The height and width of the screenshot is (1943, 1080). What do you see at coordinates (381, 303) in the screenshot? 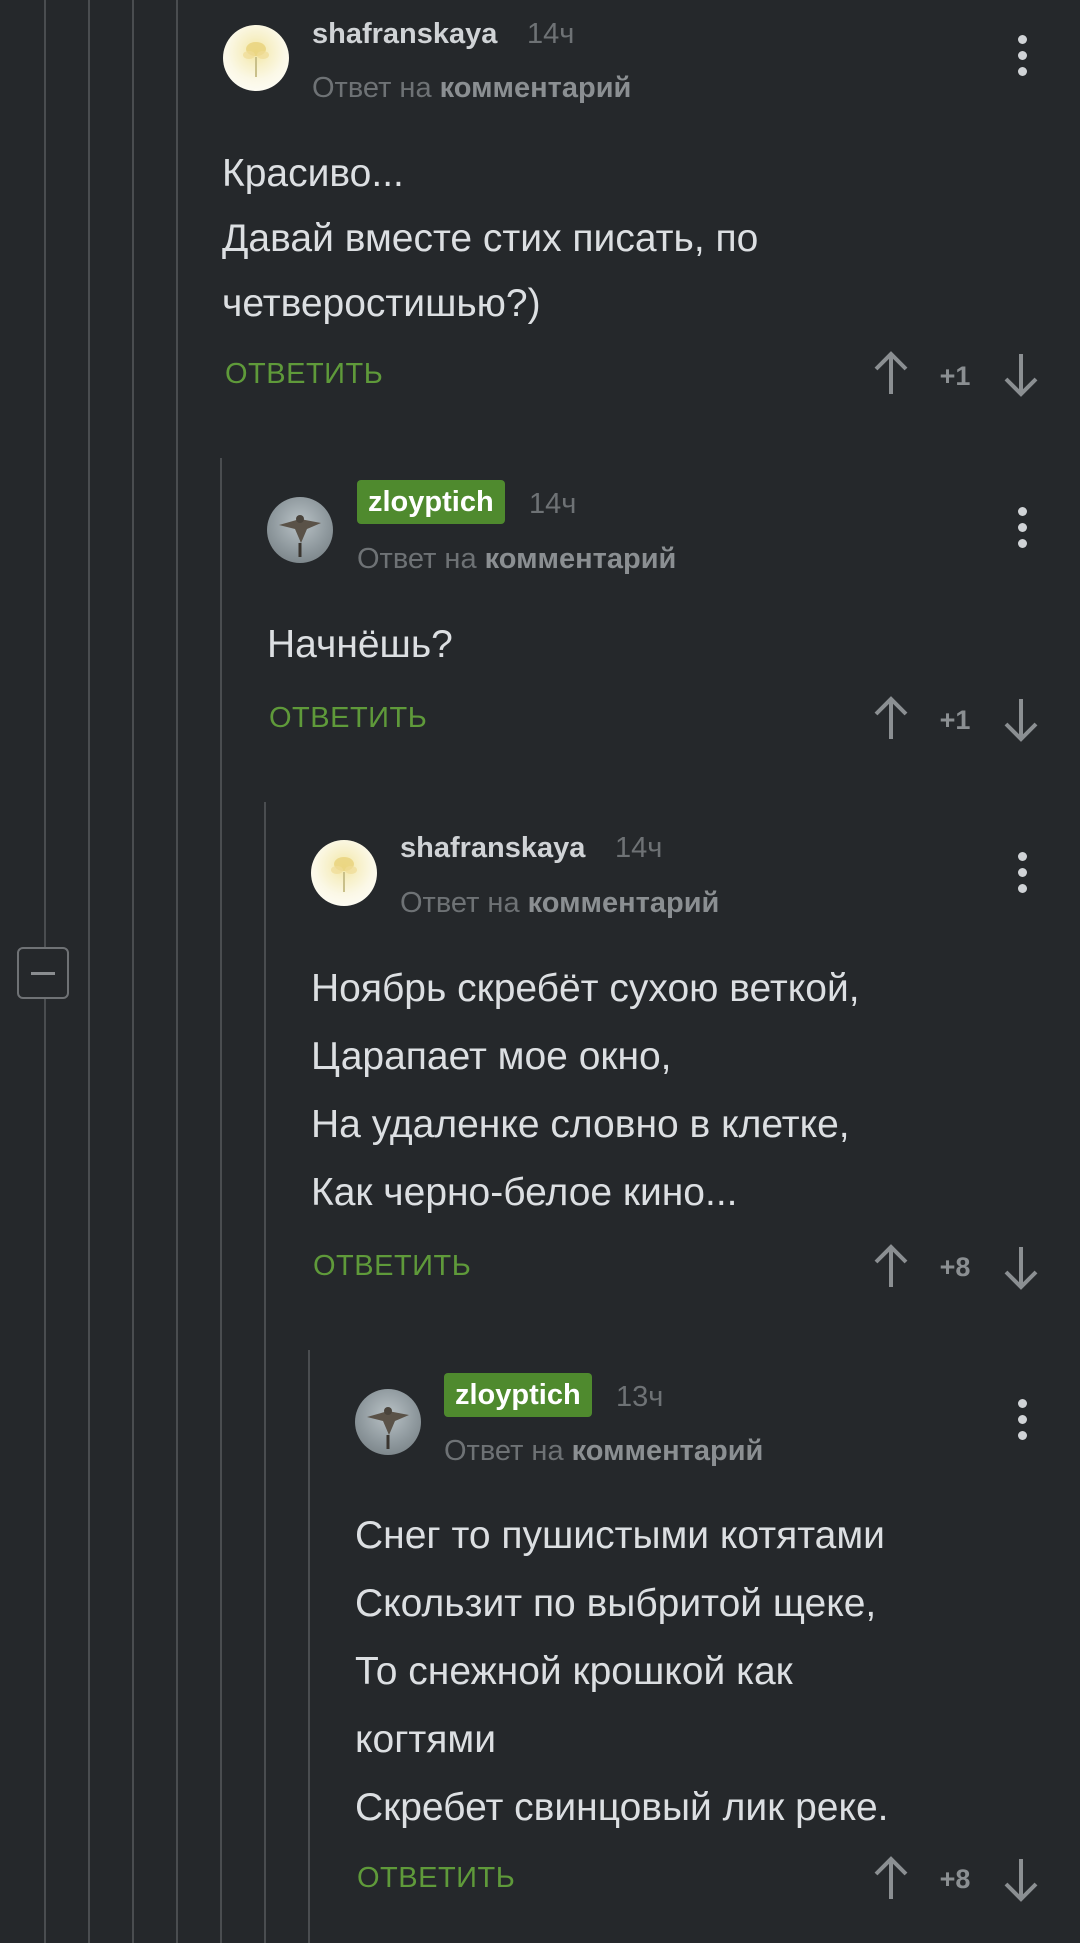
I see `comment-line: четверостишью?)` at bounding box center [381, 303].